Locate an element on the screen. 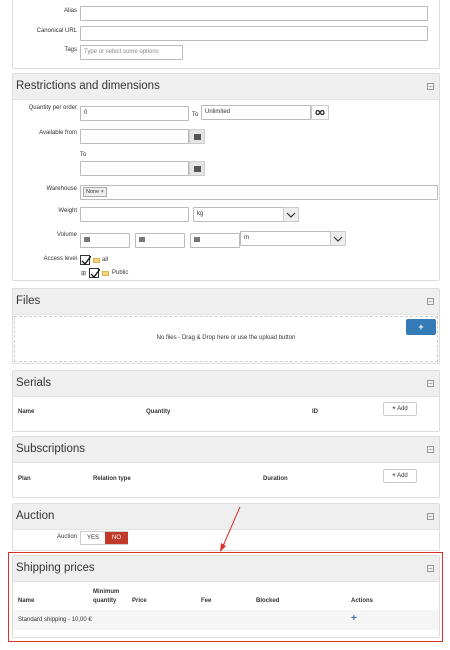 The image size is (450, 650). serials-panel: Serials – Name Quantity ID + Add is located at coordinates (226, 401).